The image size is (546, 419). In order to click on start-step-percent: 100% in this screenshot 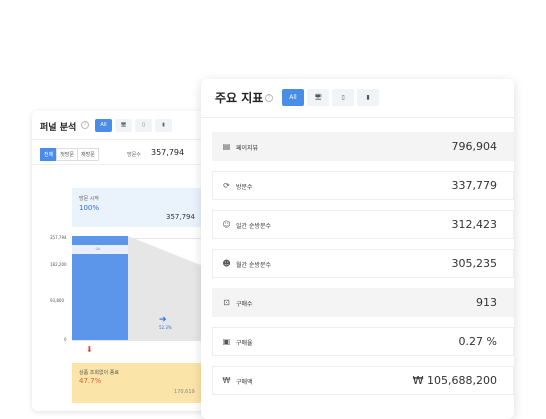, I will do `click(89, 208)`.